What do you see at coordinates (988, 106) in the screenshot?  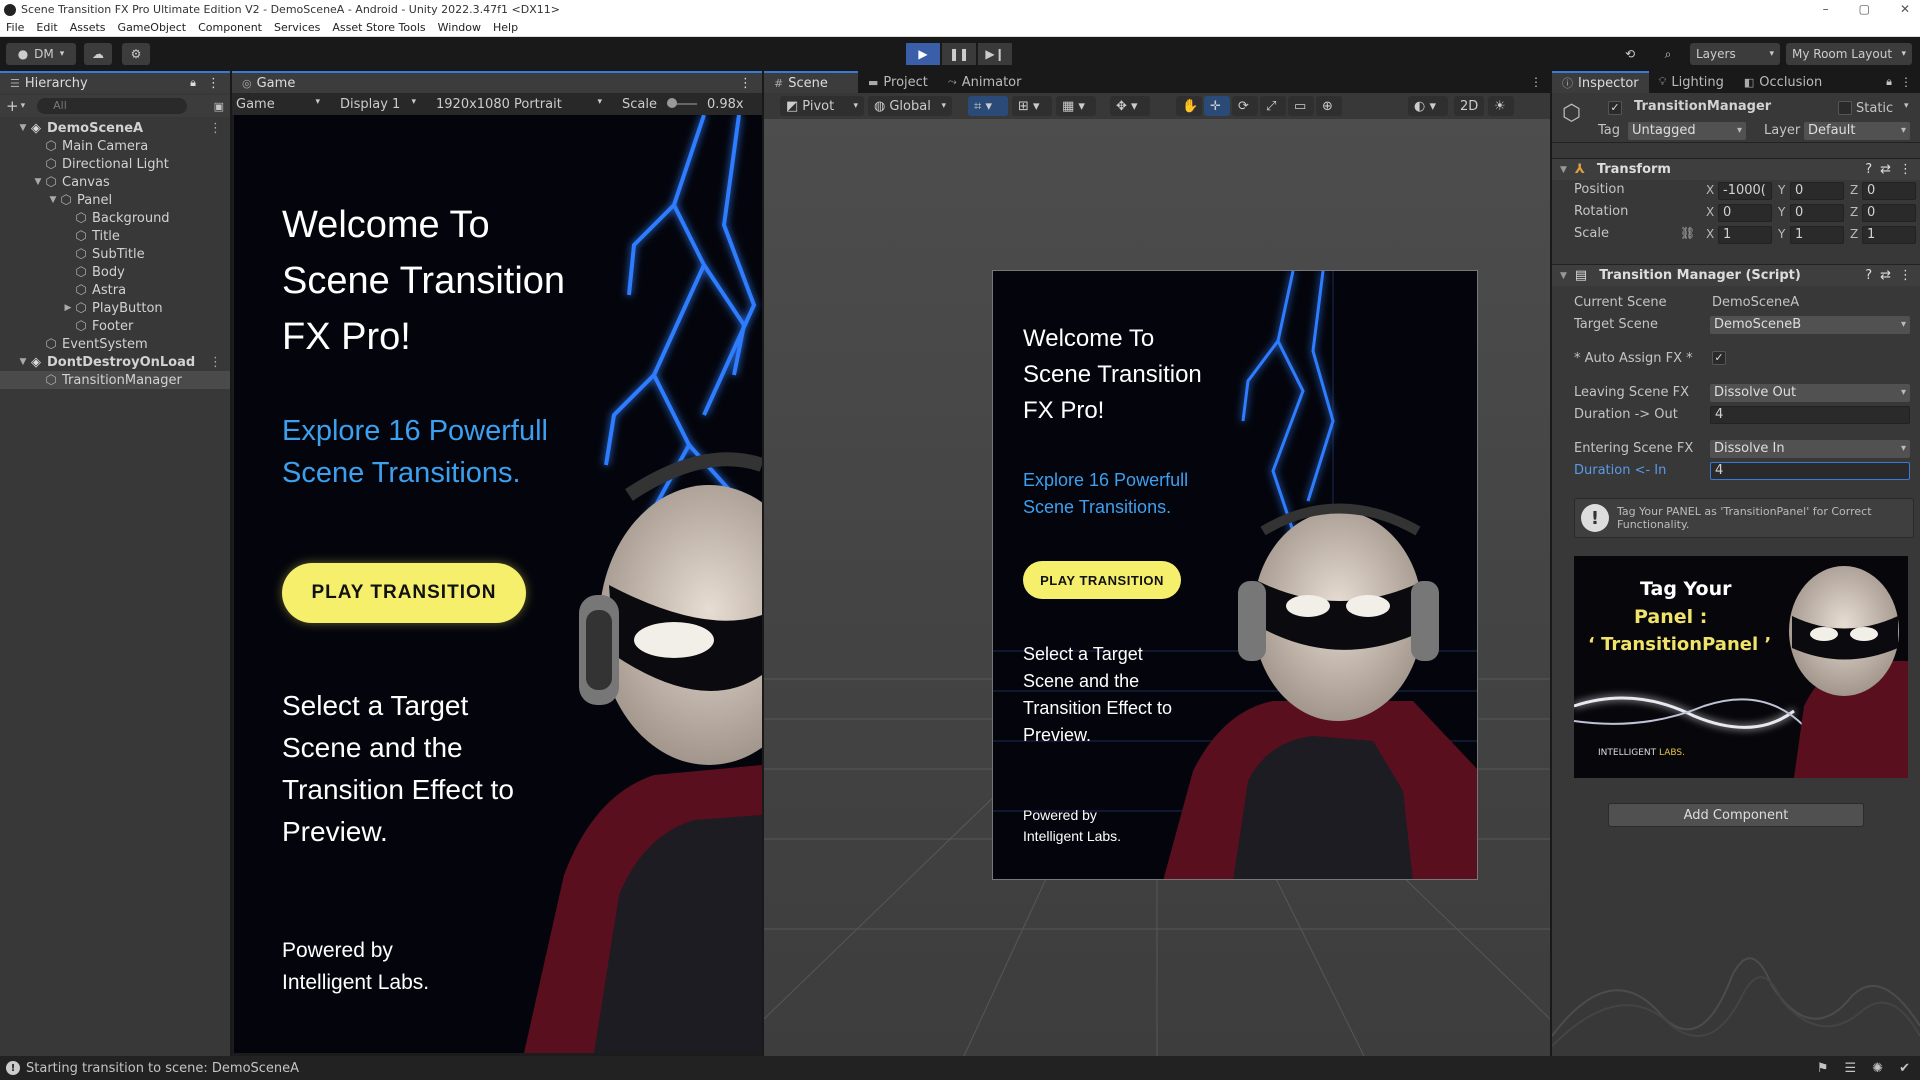 I see `grid-snap-icon: ⌗ ▾` at bounding box center [988, 106].